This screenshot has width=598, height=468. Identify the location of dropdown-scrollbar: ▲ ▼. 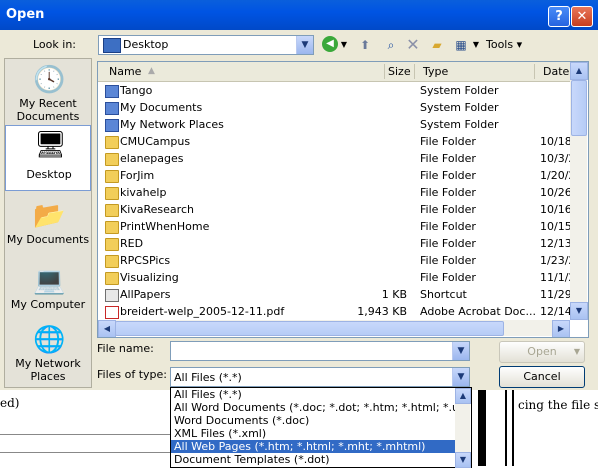
(463, 428).